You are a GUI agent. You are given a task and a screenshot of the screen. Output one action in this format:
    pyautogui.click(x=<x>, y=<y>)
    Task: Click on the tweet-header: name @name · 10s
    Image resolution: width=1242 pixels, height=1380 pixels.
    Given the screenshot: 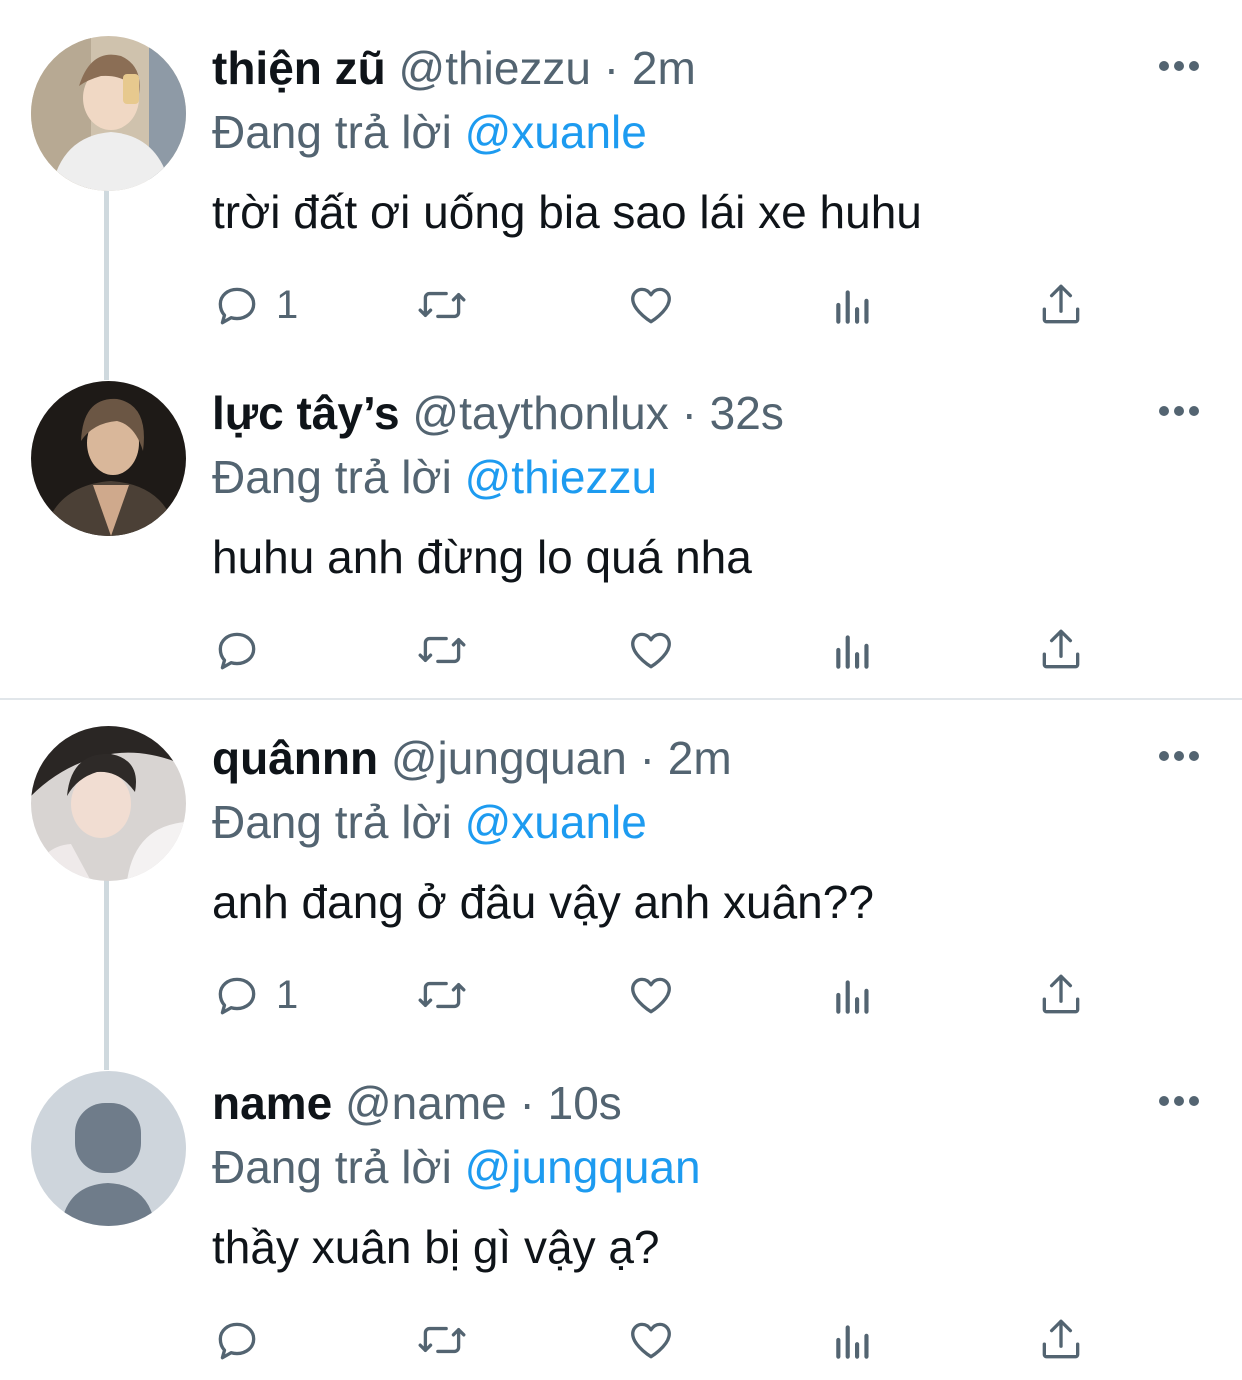 What is the action you would take?
    pyautogui.click(x=417, y=1103)
    